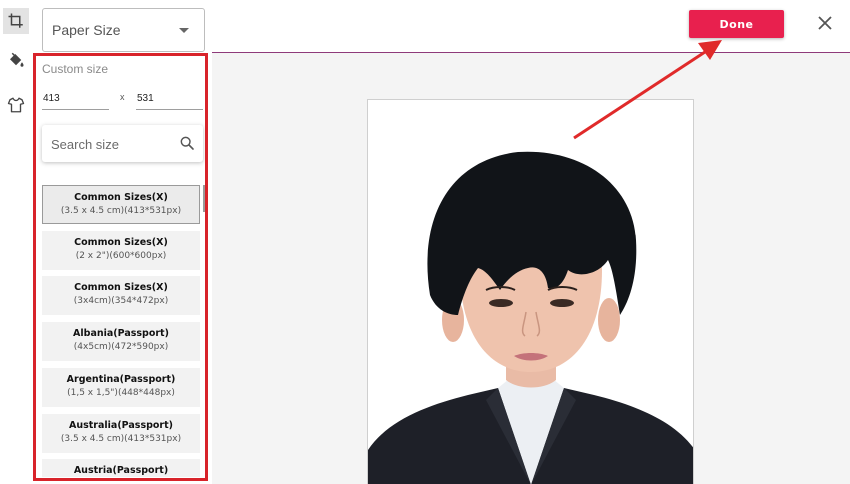 Image resolution: width=850 pixels, height=484 pixels. Describe the element at coordinates (121, 425) in the screenshot. I see `size-item-name: Australia(Passport)` at that location.